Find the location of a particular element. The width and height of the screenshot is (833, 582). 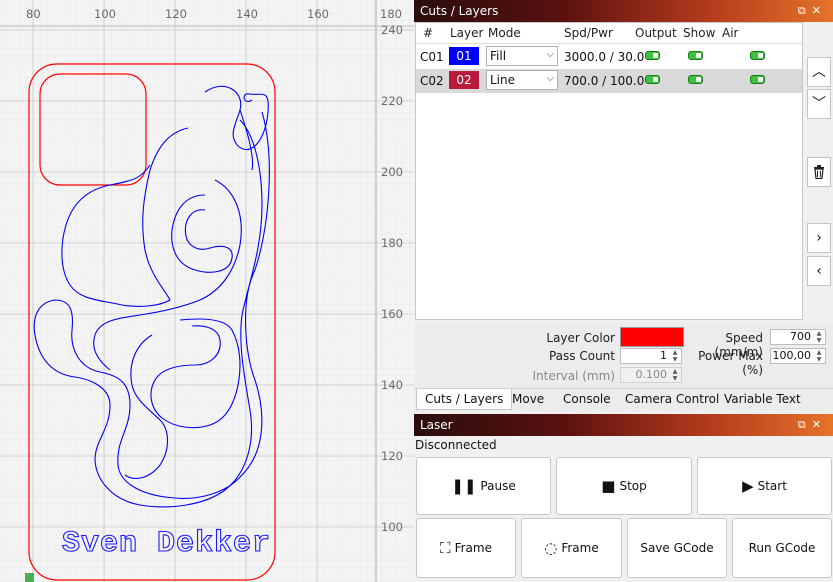

run-gcode-label: Run GCode is located at coordinates (782, 548).